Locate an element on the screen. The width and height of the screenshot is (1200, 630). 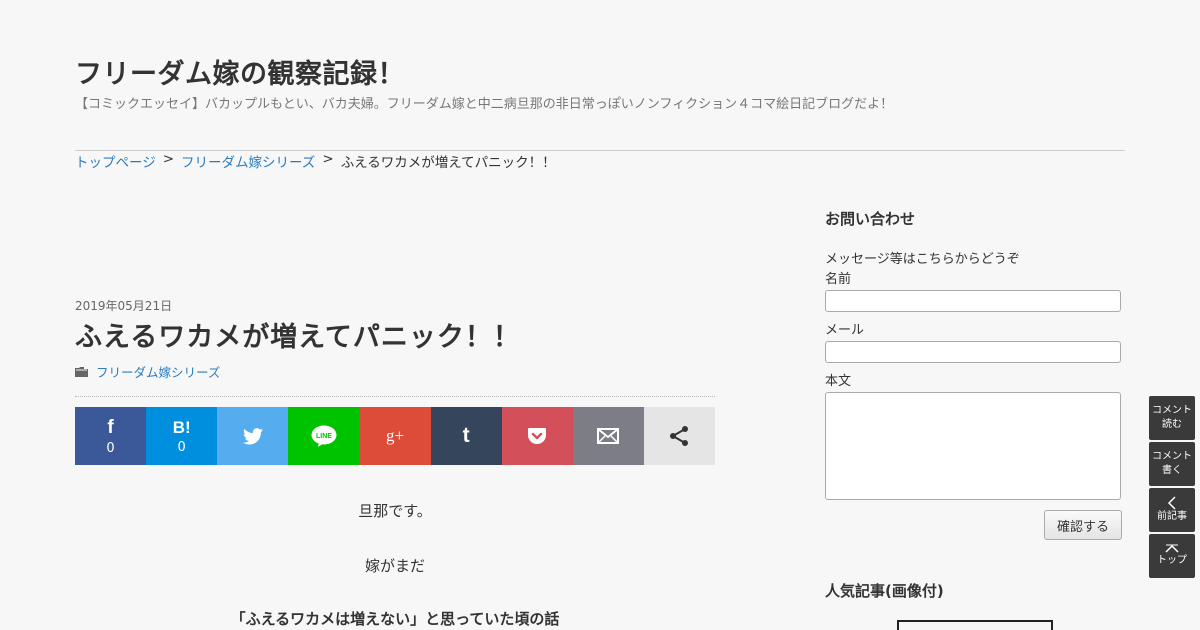
mail-share-button is located at coordinates (608, 436).